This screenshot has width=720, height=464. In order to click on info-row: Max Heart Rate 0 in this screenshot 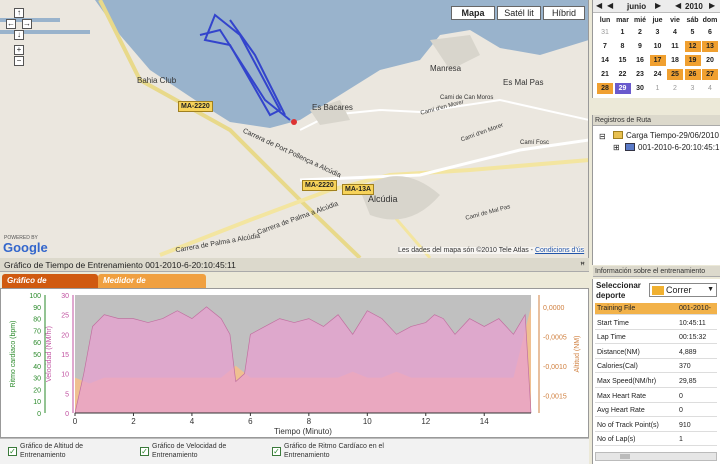, I will do `click(656, 397)`.